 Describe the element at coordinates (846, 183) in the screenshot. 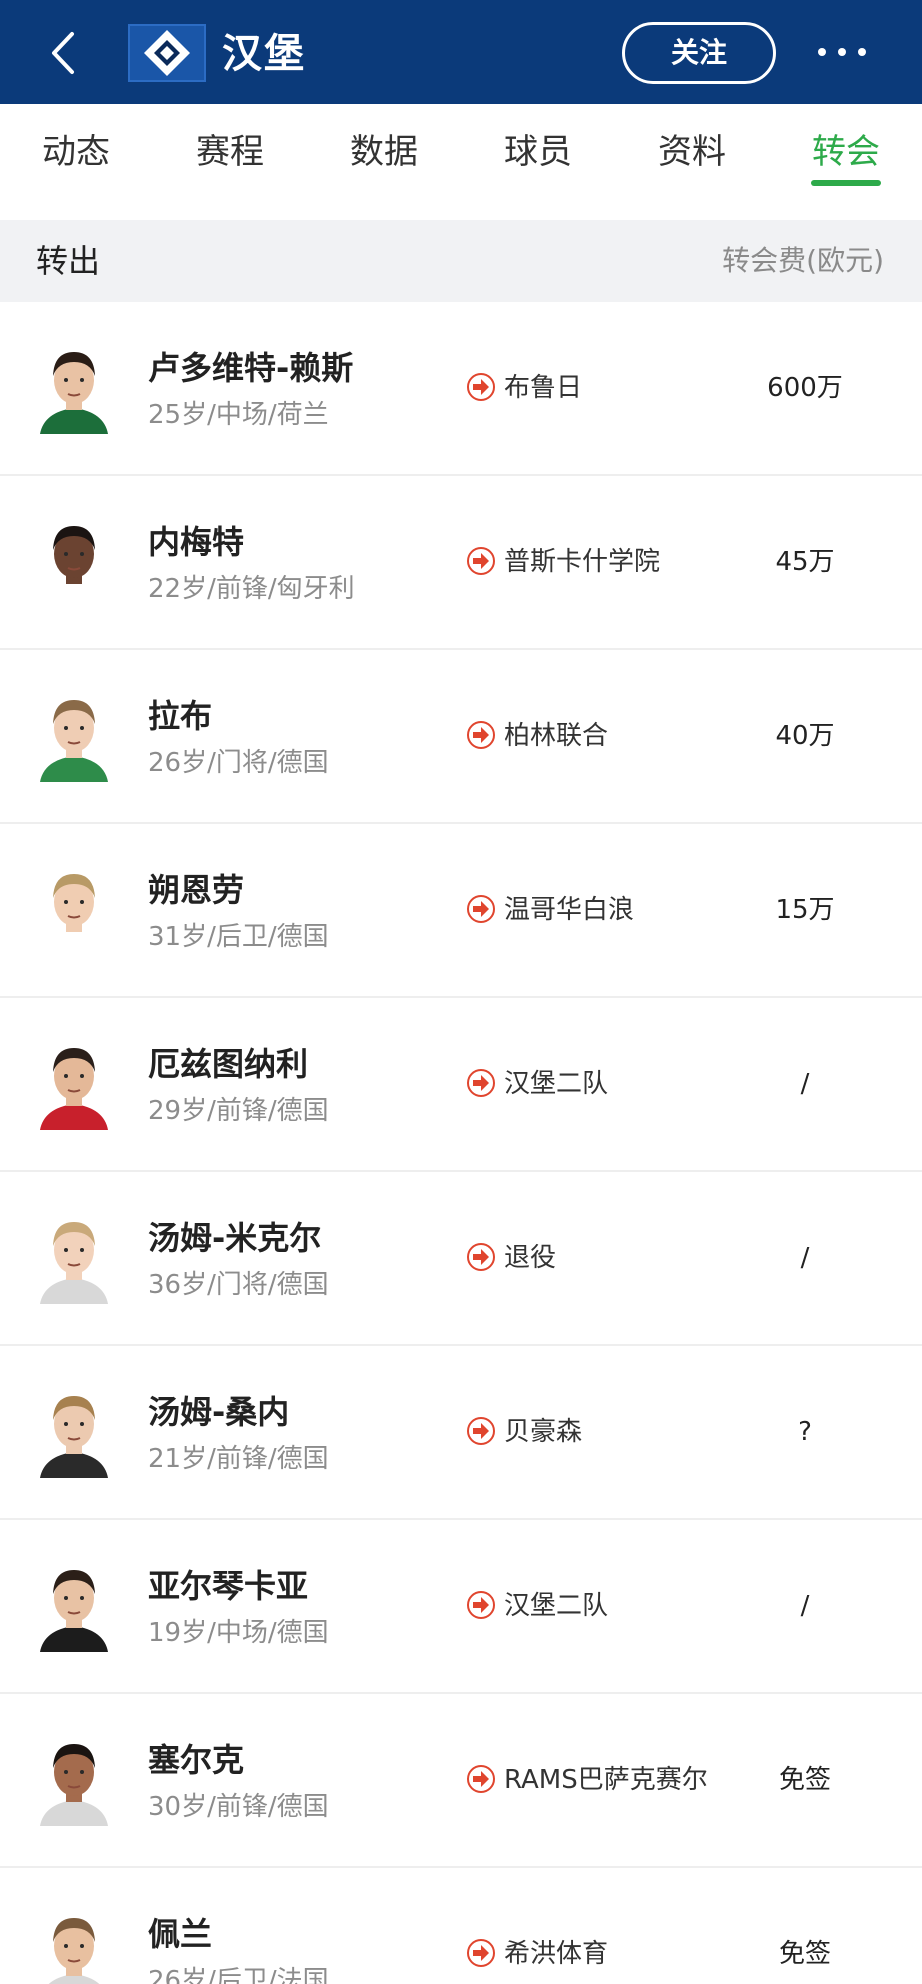

I see `active-tab-indicator` at that location.